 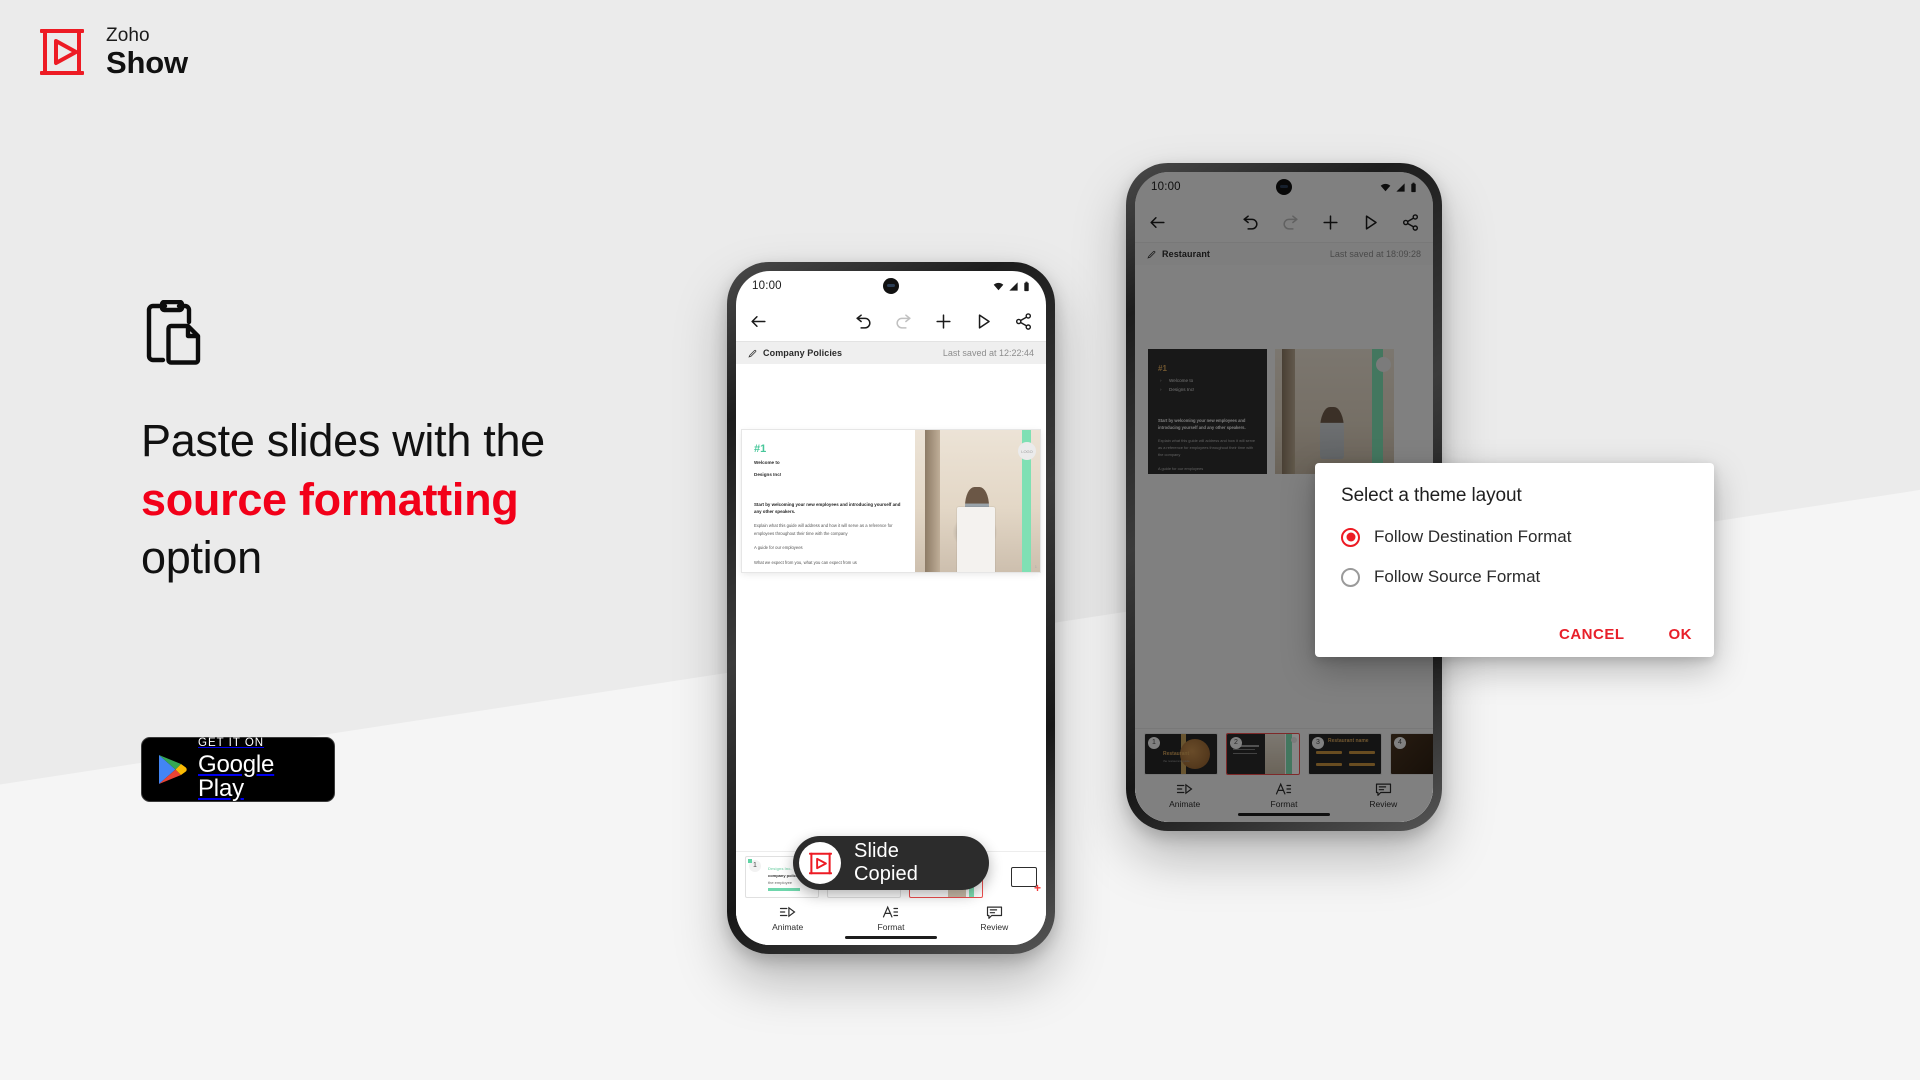 What do you see at coordinates (172, 332) in the screenshot?
I see `paste-clipboard-icon` at bounding box center [172, 332].